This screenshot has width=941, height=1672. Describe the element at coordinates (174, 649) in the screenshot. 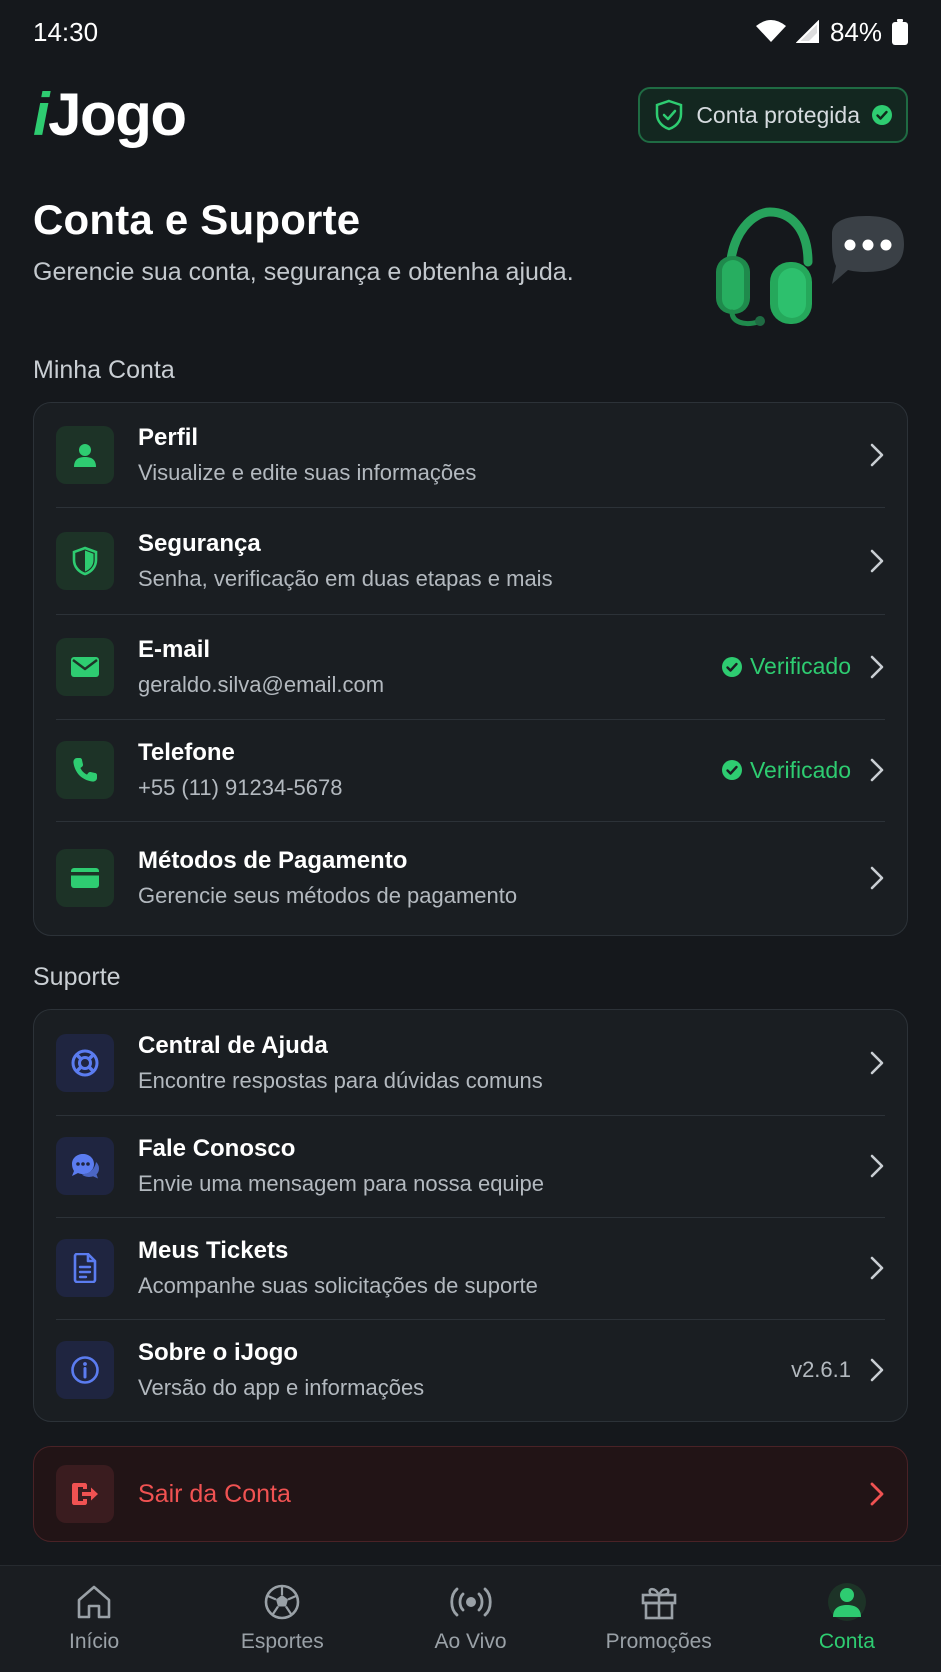

I see `item-title: E-mail` at that location.